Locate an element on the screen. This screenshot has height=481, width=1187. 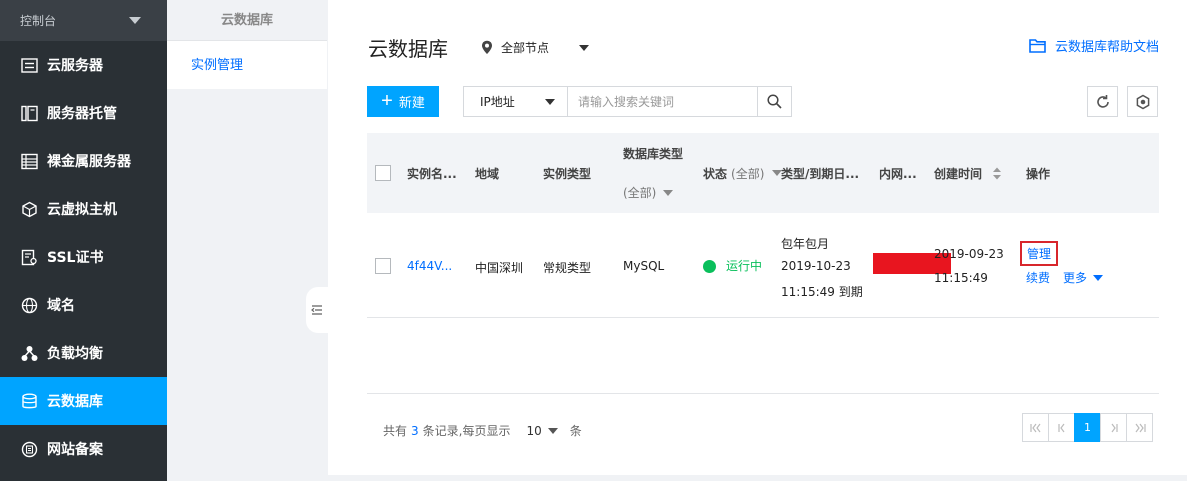
sidebar-item-domain: 域名 is located at coordinates (83, 305).